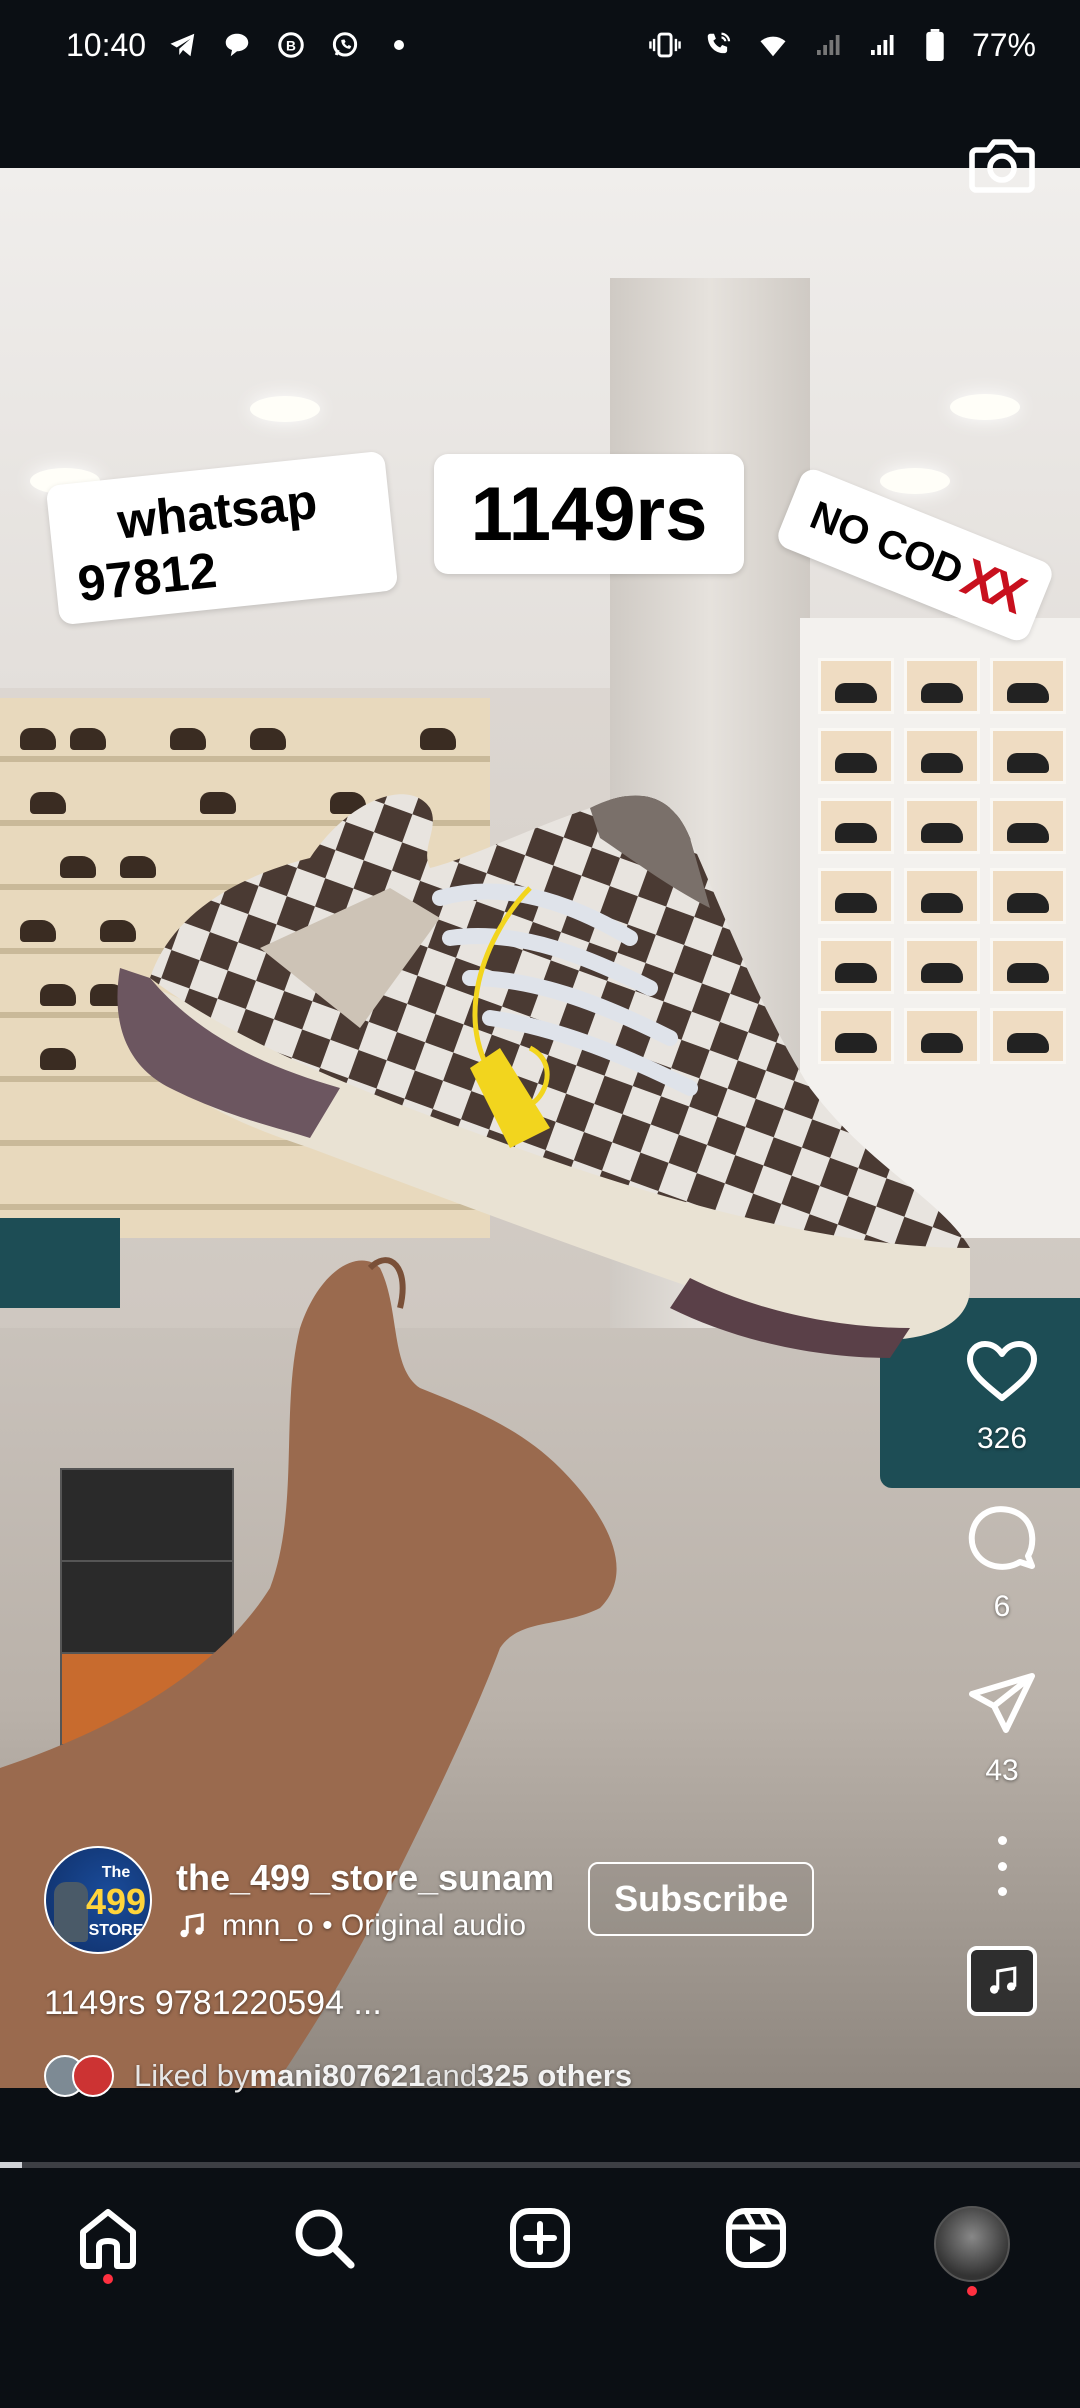 The height and width of the screenshot is (2408, 1080). What do you see at coordinates (756, 2238) in the screenshot?
I see `reels-icon` at bounding box center [756, 2238].